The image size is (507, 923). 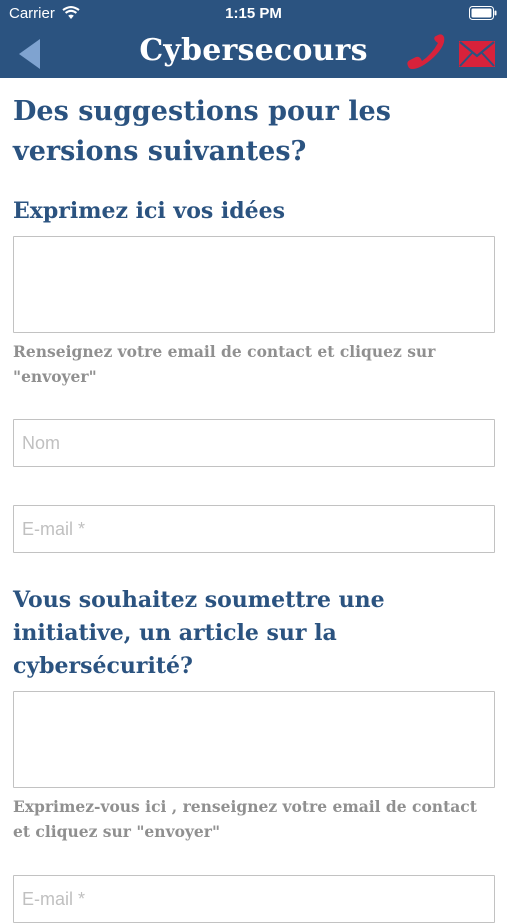 I want to click on mail-icon, so click(x=477, y=54).